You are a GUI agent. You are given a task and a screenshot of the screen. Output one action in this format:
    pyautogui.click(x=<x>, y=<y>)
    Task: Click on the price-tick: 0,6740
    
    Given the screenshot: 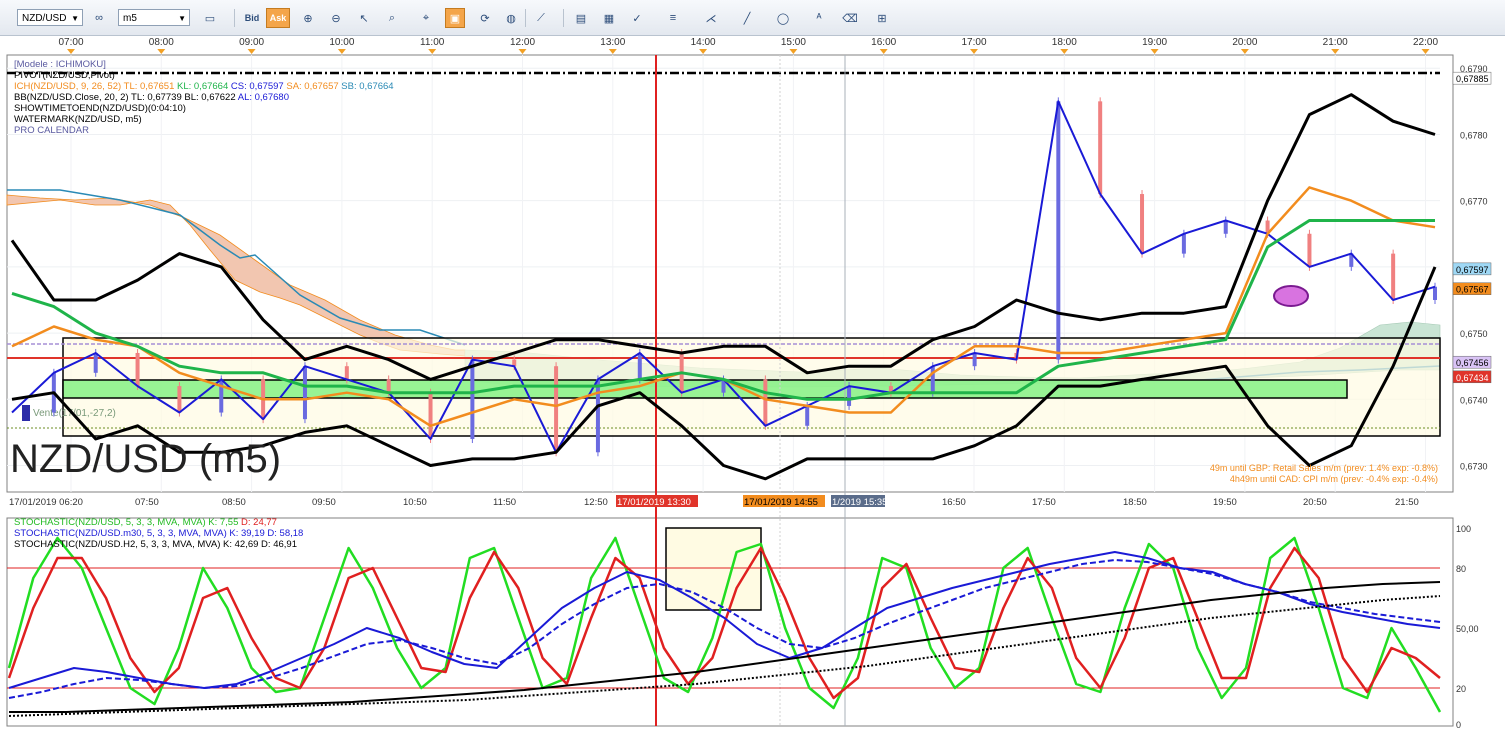 What is the action you would take?
    pyautogui.click(x=1474, y=400)
    